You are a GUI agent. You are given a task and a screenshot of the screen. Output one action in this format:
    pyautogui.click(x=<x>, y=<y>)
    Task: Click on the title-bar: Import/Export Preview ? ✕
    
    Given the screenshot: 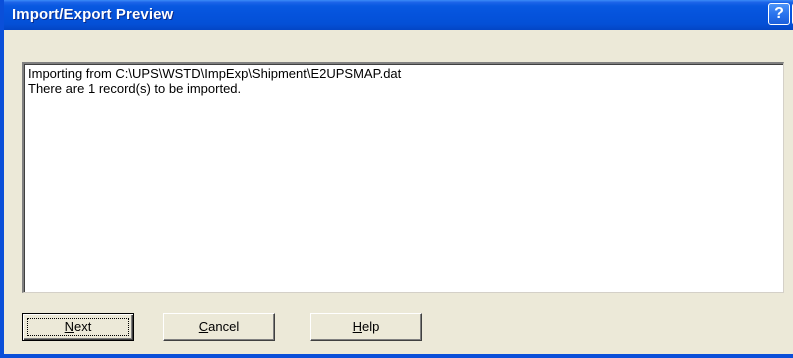 What is the action you would take?
    pyautogui.click(x=398, y=15)
    